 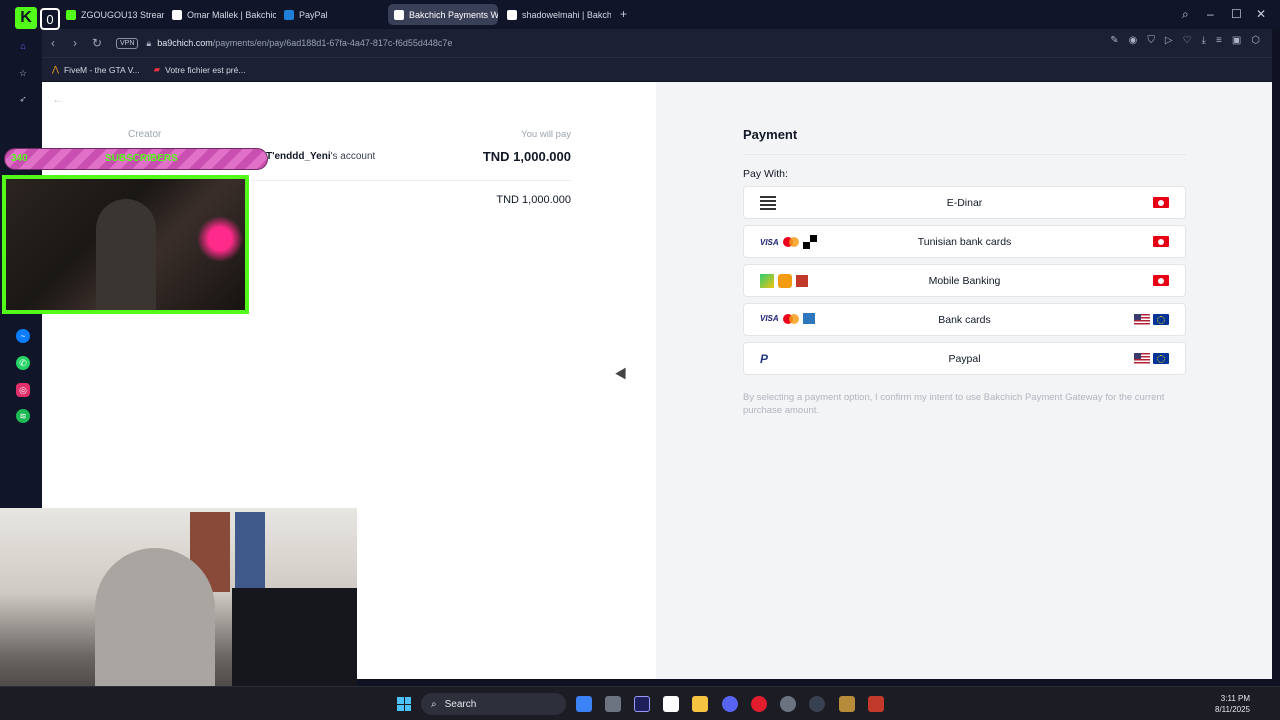 What do you see at coordinates (493, 704) in the screenshot?
I see `taskbar-search: ⌕ Search` at bounding box center [493, 704].